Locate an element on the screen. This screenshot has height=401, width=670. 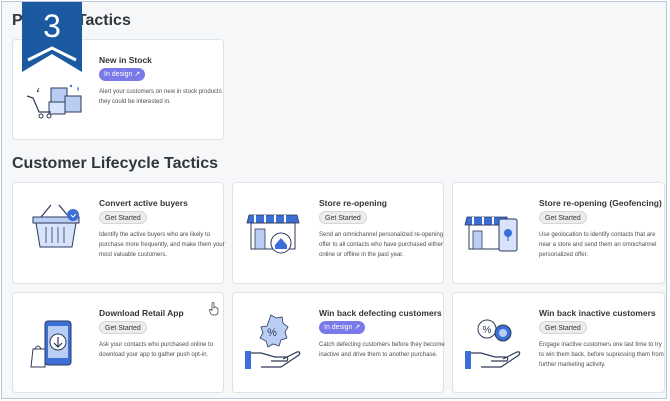
card-title: Download Retail App is located at coordinates (141, 313).